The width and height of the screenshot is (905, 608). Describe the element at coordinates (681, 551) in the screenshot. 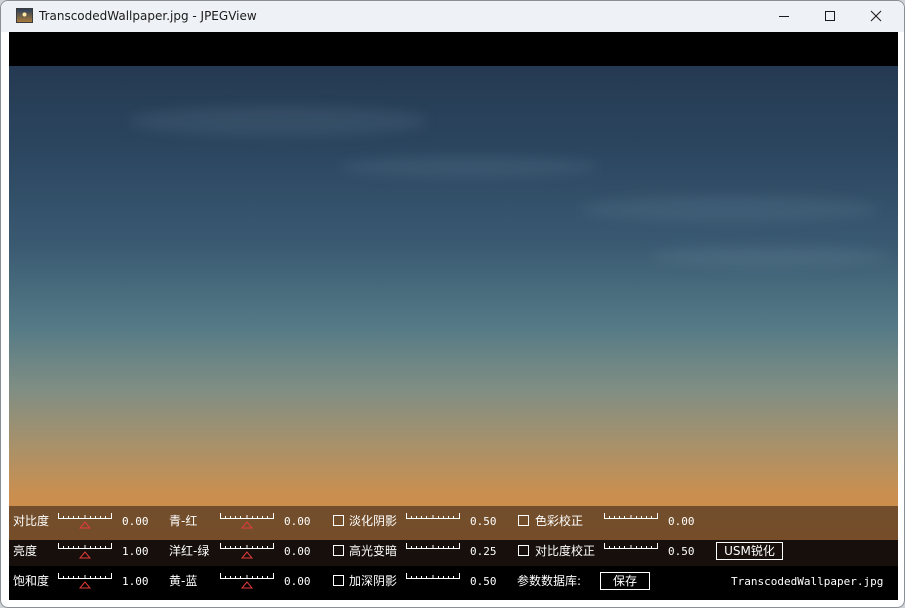

I see `contrast-correction-value: 0.50` at that location.